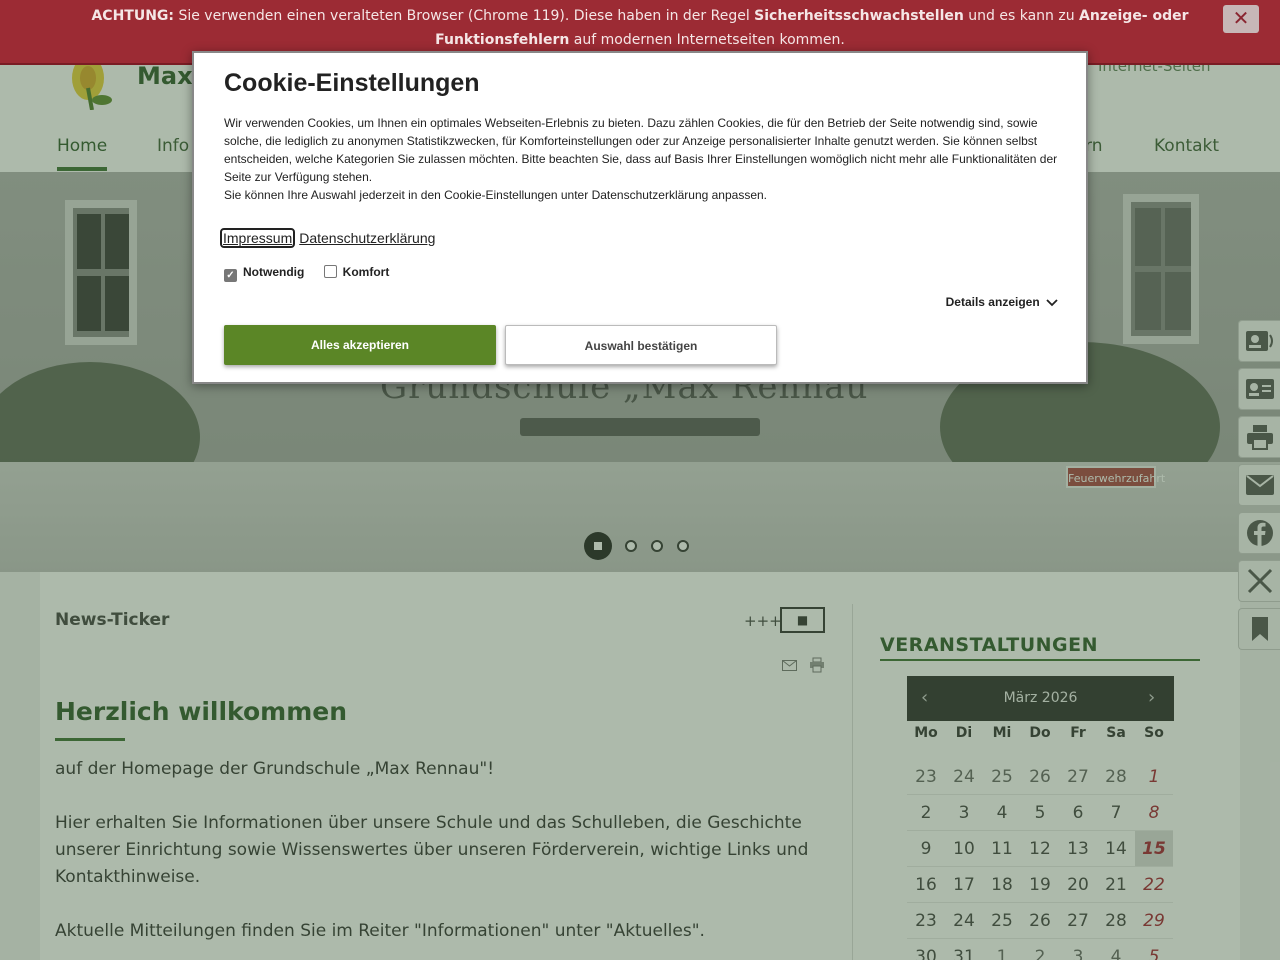 The image size is (1280, 960). I want to click on warning-close-button: ✕, so click(1241, 19).